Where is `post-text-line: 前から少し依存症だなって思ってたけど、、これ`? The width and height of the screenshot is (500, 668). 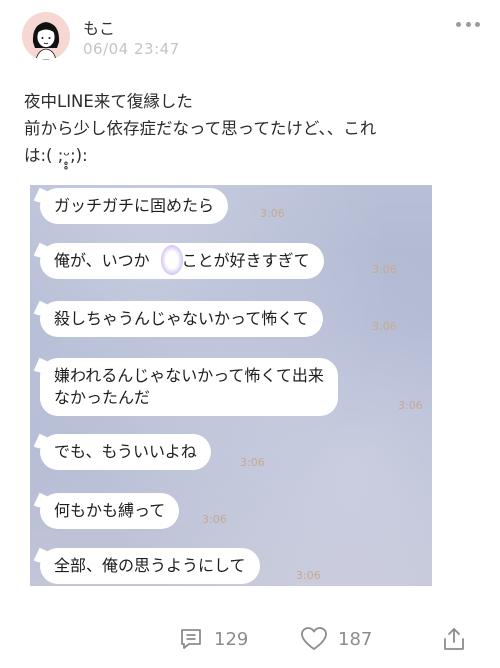
post-text-line: 前から少し依存症だなって思ってたけど、、これ is located at coordinates (200, 128).